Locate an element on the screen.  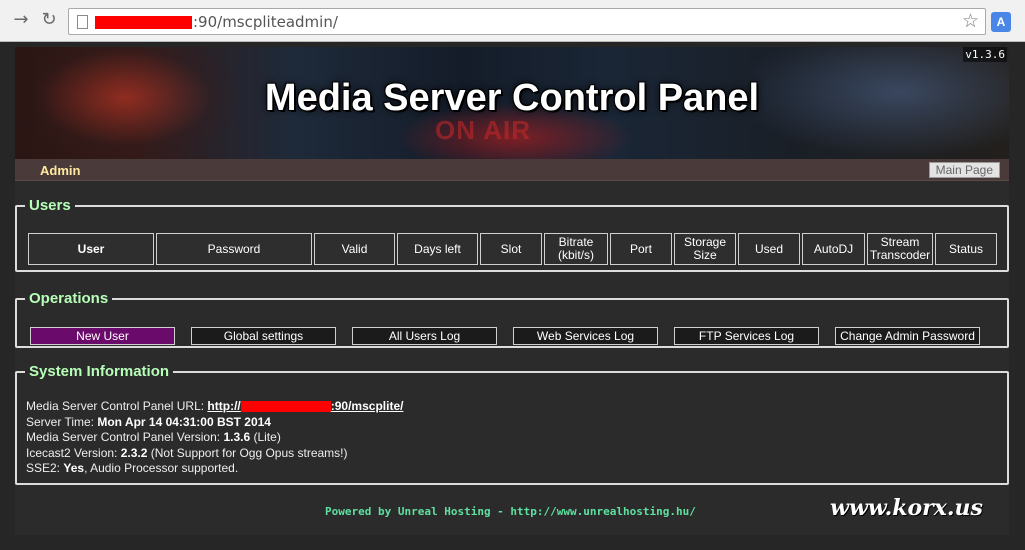
main-page-button: Main Page is located at coordinates (964, 170).